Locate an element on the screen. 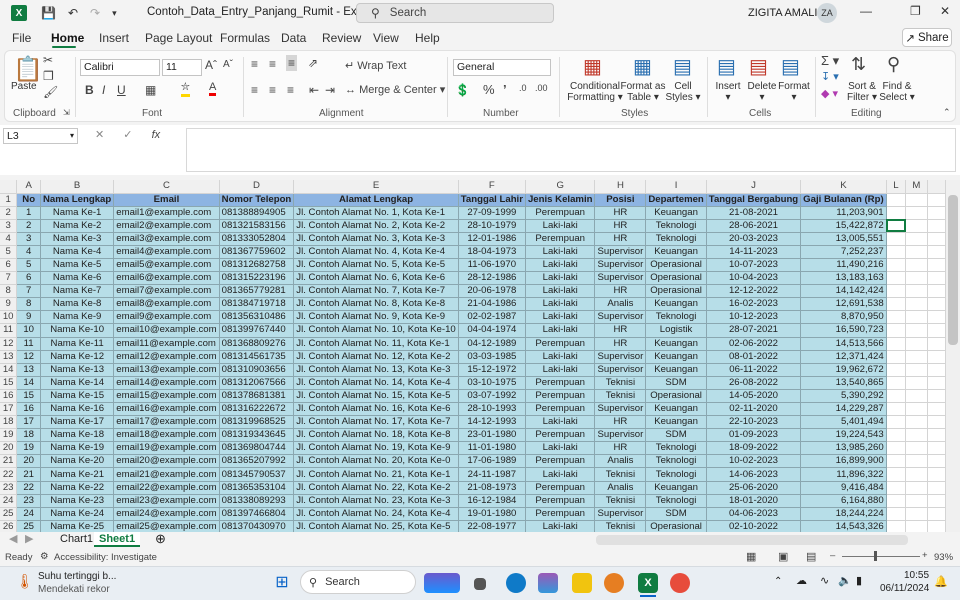 Image resolution: width=960 pixels, height=600 pixels. zoom-in-icon: + is located at coordinates (925, 555).